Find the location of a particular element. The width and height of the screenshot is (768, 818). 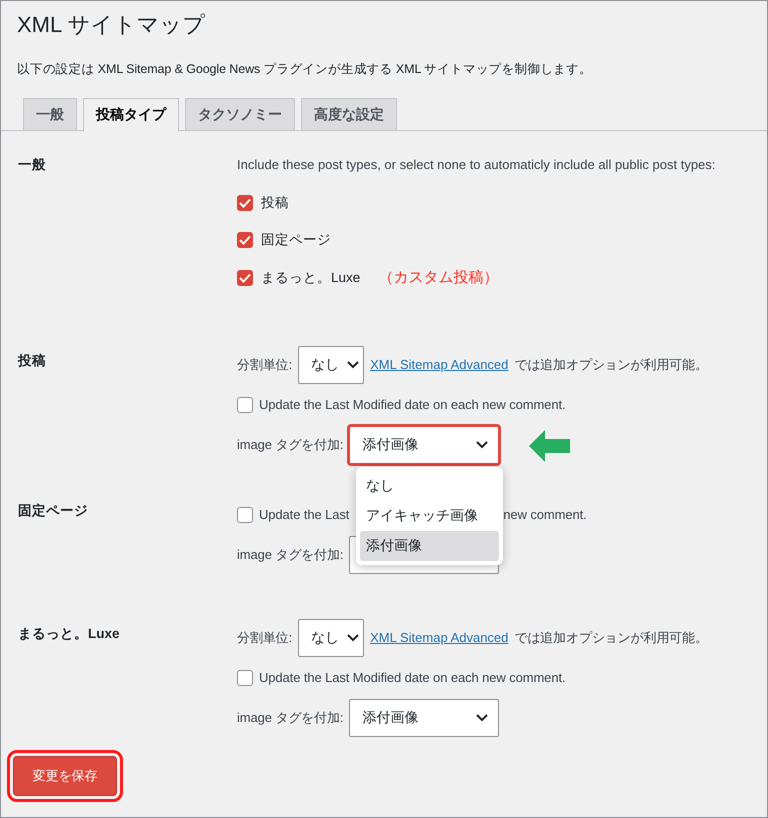

arrow-icon is located at coordinates (550, 446).